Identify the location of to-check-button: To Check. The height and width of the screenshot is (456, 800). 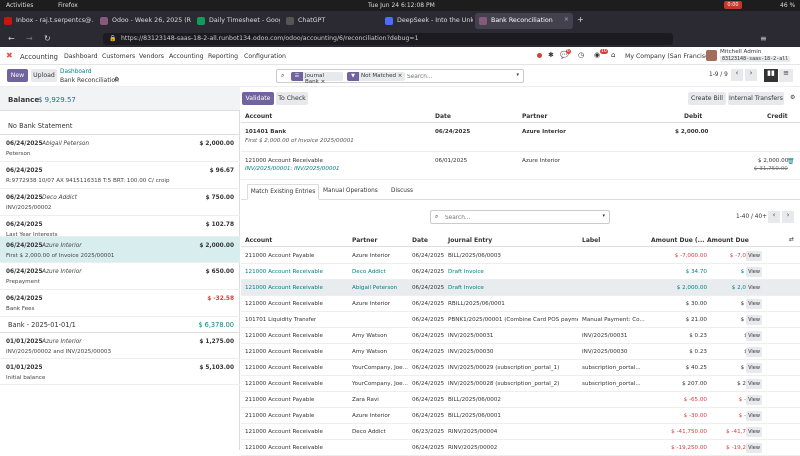
(292, 98).